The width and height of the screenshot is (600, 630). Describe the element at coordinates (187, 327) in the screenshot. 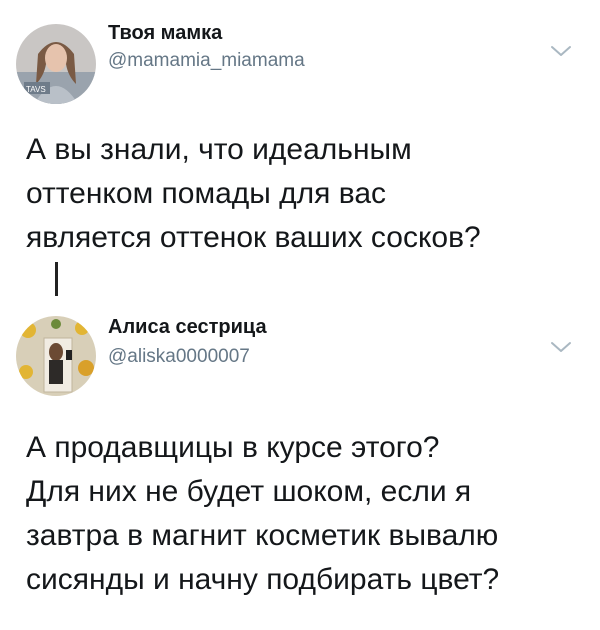

I see `author-name: Алиса сестрица` at that location.